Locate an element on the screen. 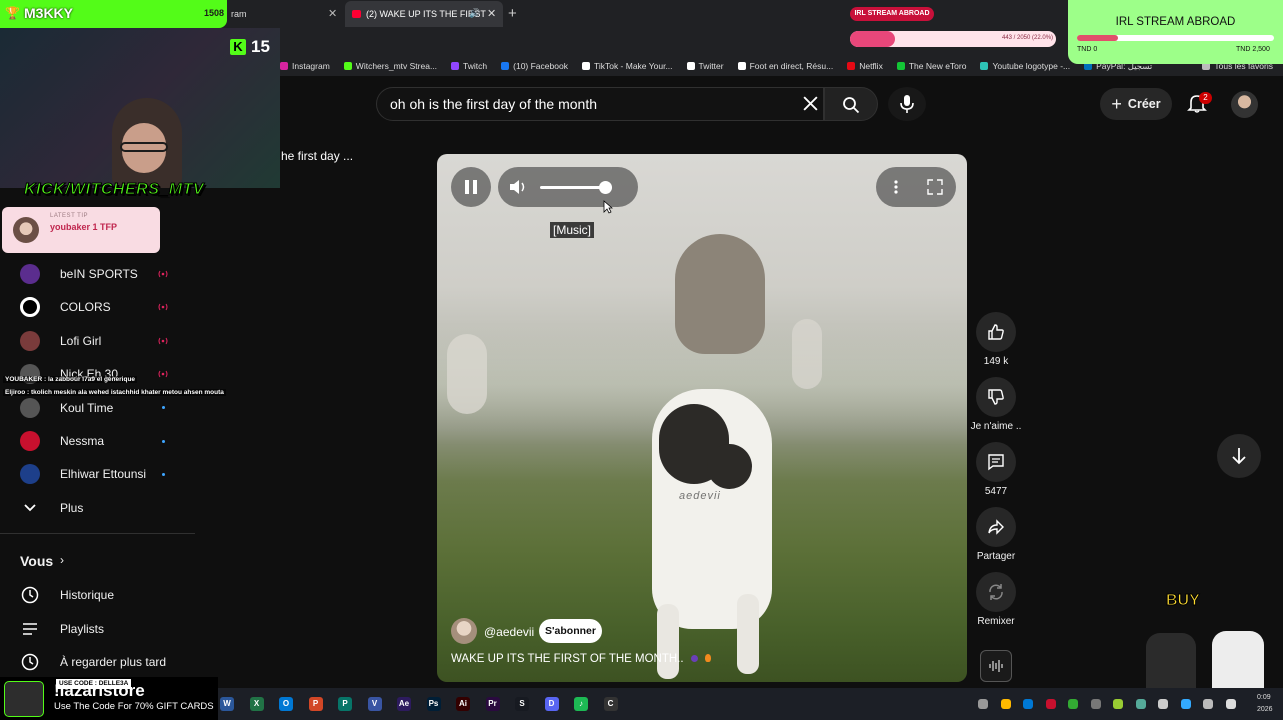 Image resolution: width=1283 pixels, height=720 pixels. word-icon: W is located at coordinates (227, 704).